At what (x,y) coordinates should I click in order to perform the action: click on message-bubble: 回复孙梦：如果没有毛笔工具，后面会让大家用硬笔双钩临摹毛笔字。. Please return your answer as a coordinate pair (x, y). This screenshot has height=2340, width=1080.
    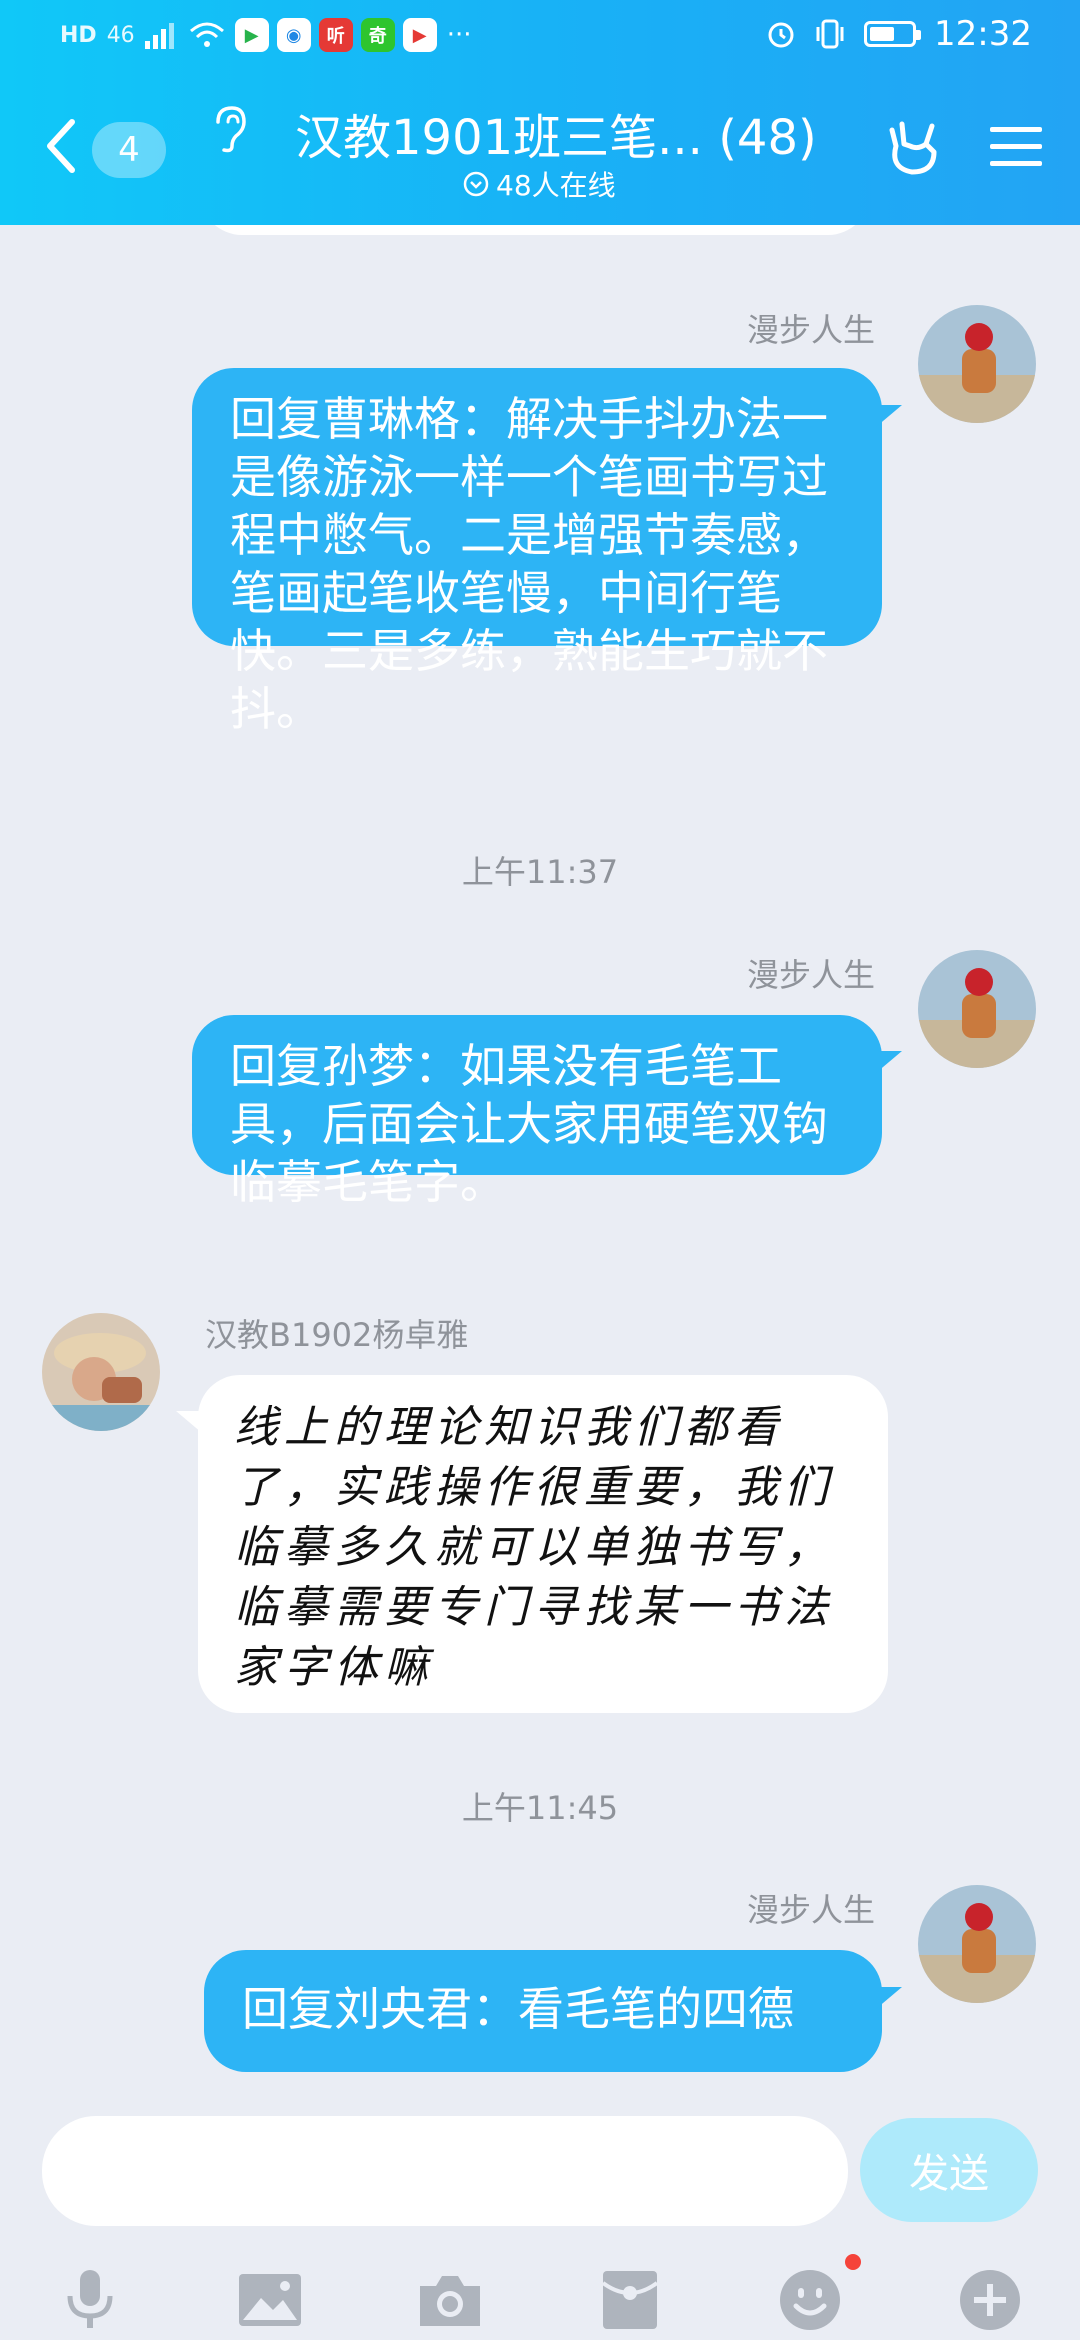
    Looking at the image, I should click on (537, 1112).